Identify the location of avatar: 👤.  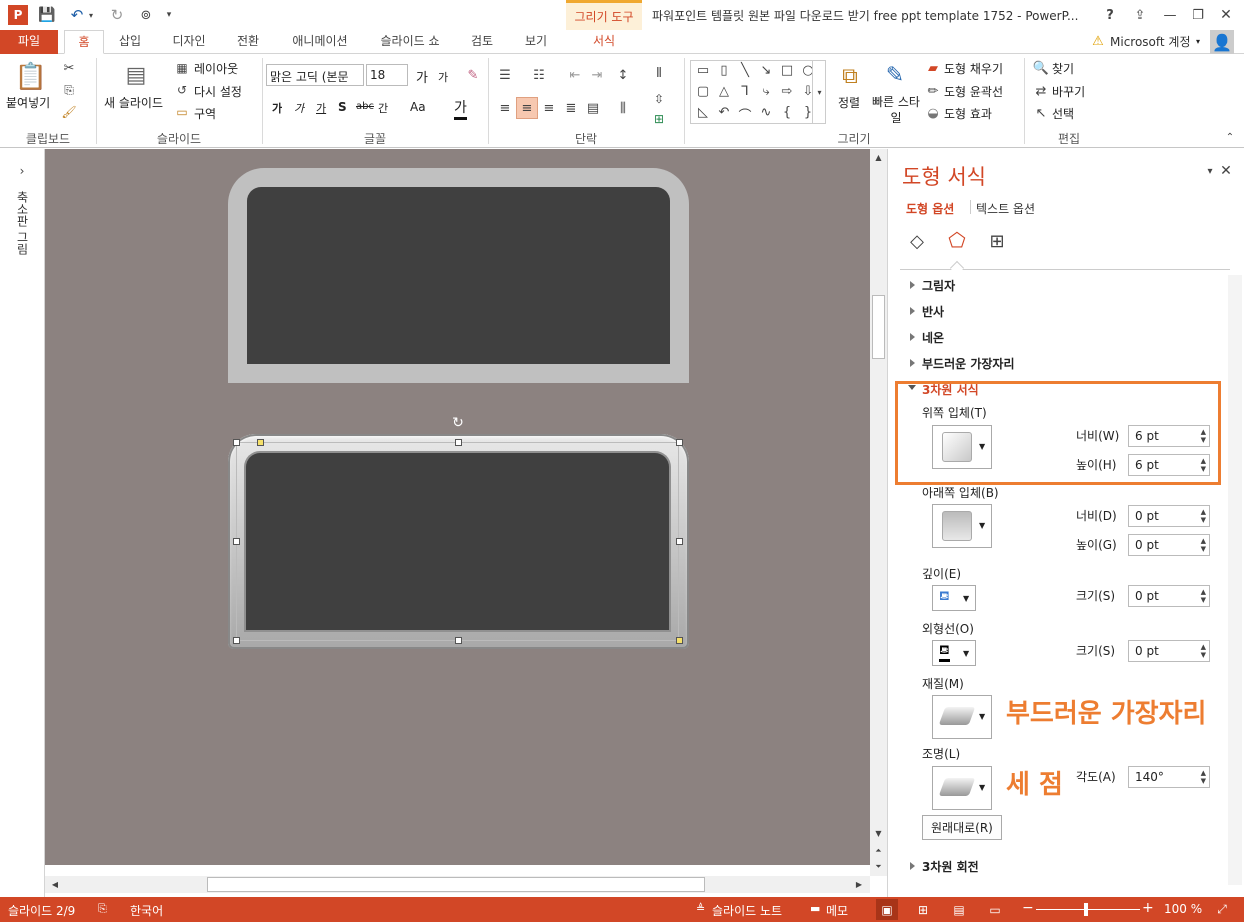
(1222, 42).